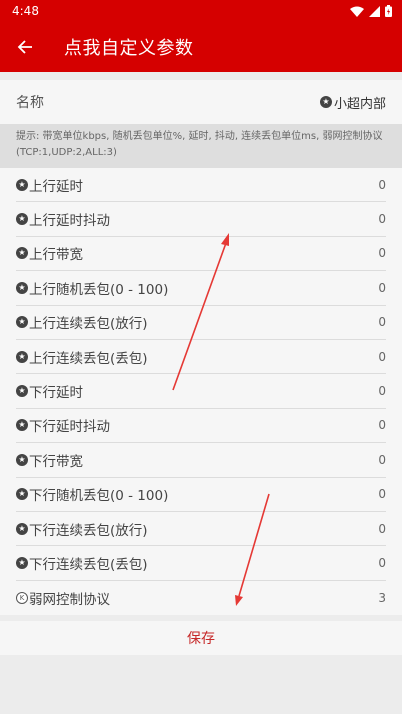  Describe the element at coordinates (201, 563) in the screenshot. I see `param-downlink-burst-drop: ★ 下行连续丢包(丢包) 0` at that location.